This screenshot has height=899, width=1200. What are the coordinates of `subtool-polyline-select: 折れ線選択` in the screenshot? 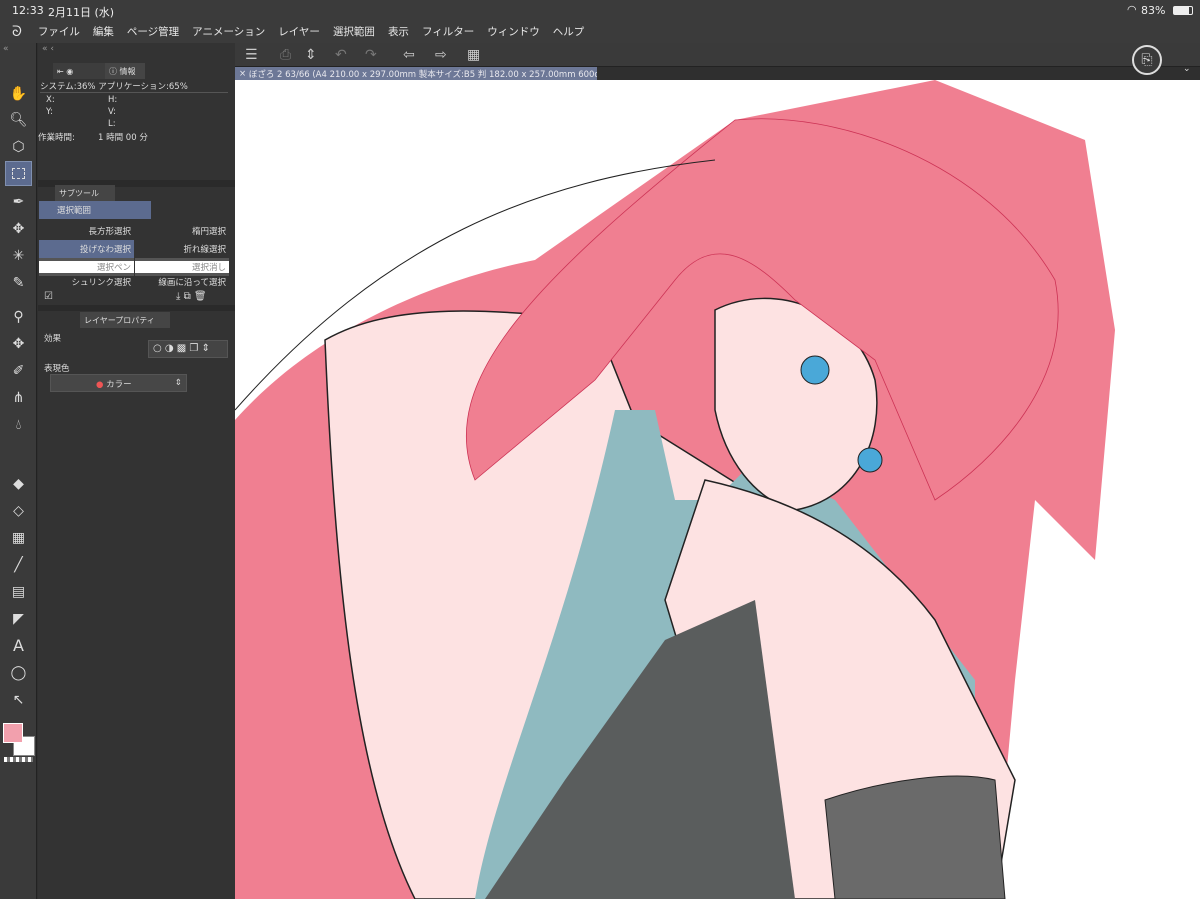 It's located at (182, 249).